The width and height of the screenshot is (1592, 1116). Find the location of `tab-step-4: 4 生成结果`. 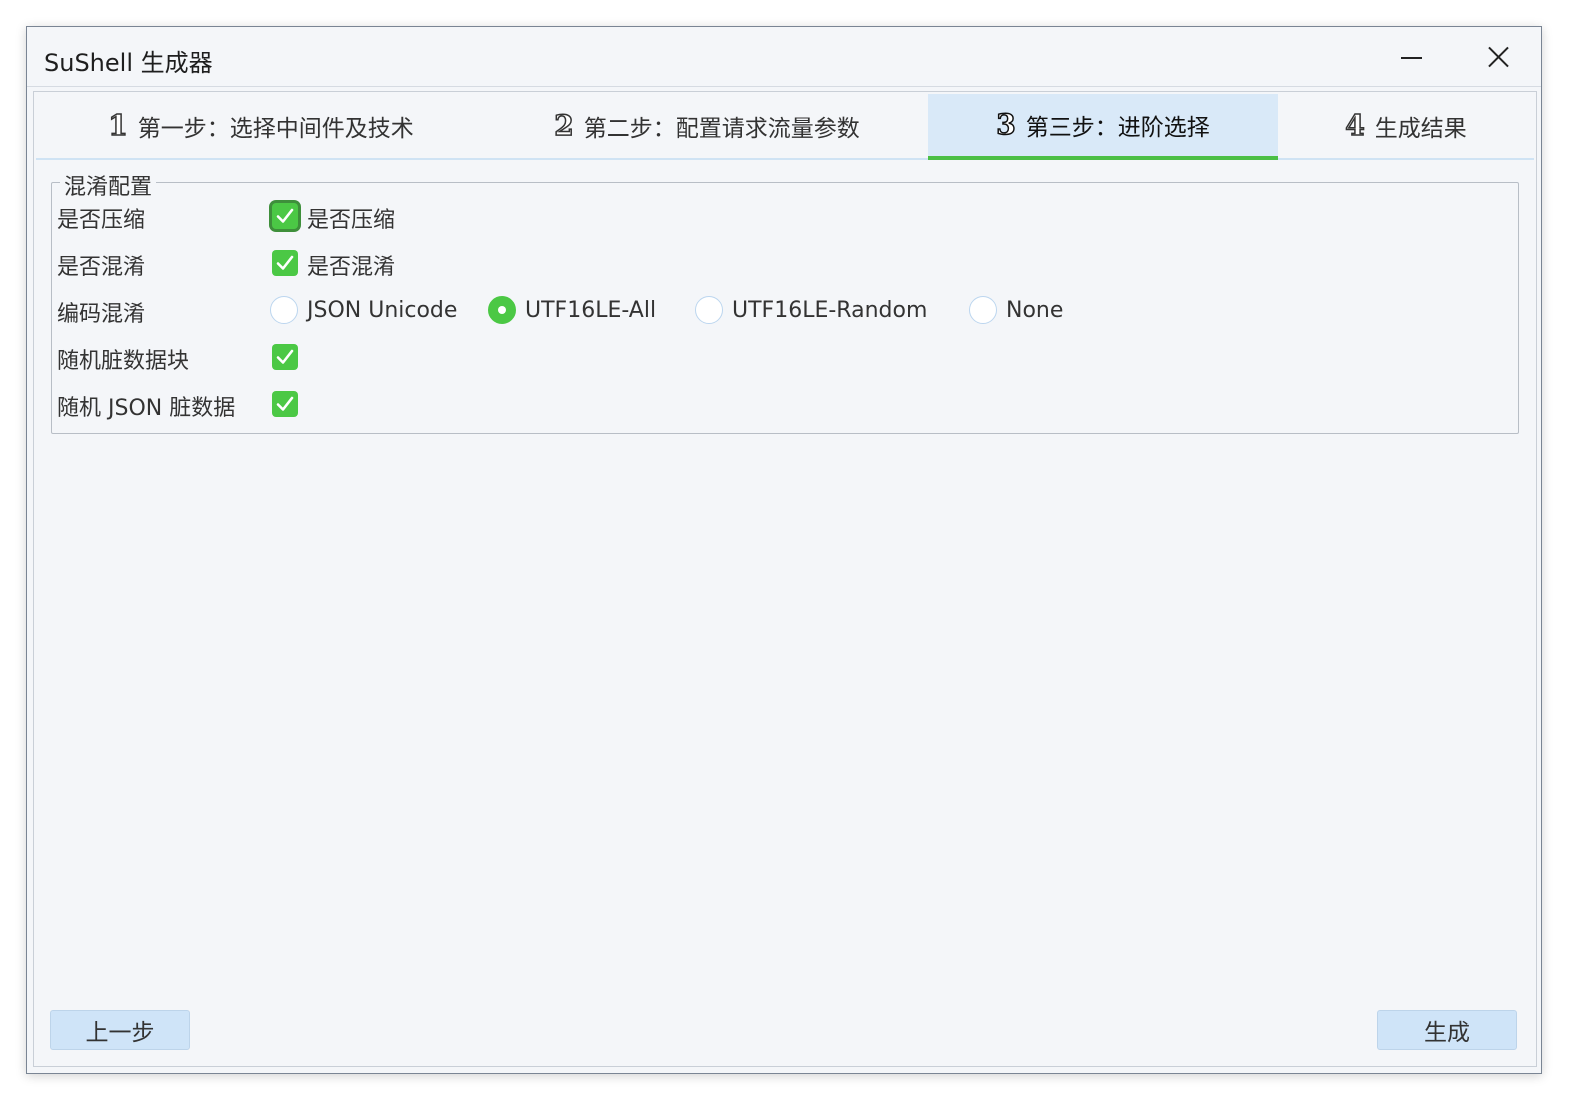

tab-step-4: 4 生成结果 is located at coordinates (1406, 126).